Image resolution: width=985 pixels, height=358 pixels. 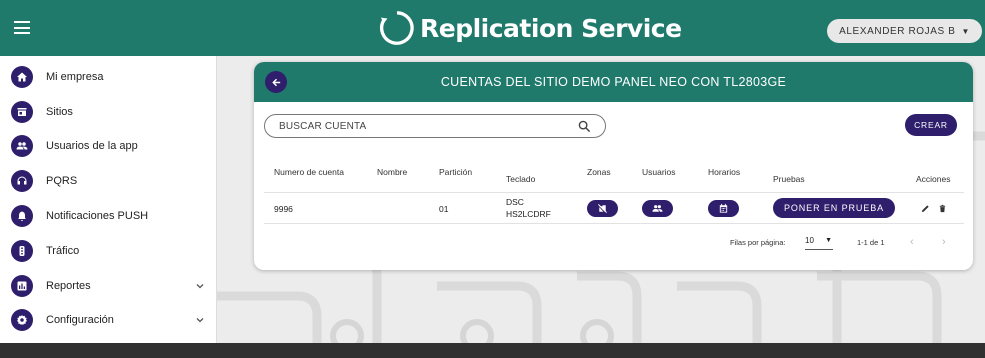 I want to click on traffic-icon, so click(x=22, y=251).